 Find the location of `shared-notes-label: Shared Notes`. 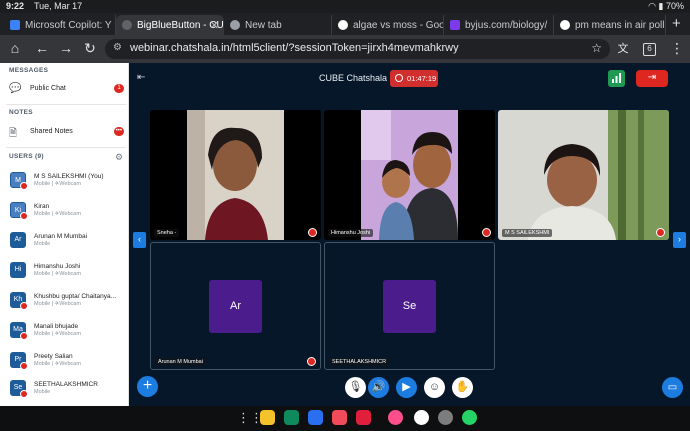

shared-notes-label: Shared Notes is located at coordinates (51, 131).